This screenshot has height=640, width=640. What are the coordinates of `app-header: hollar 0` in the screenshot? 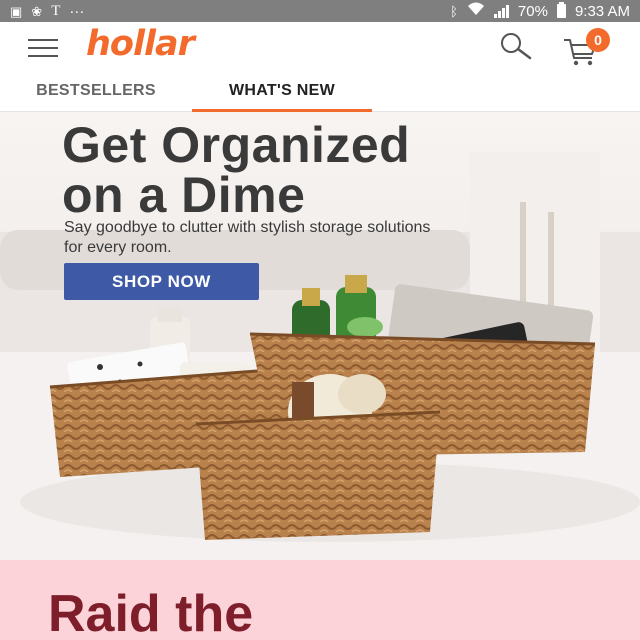 It's located at (320, 47).